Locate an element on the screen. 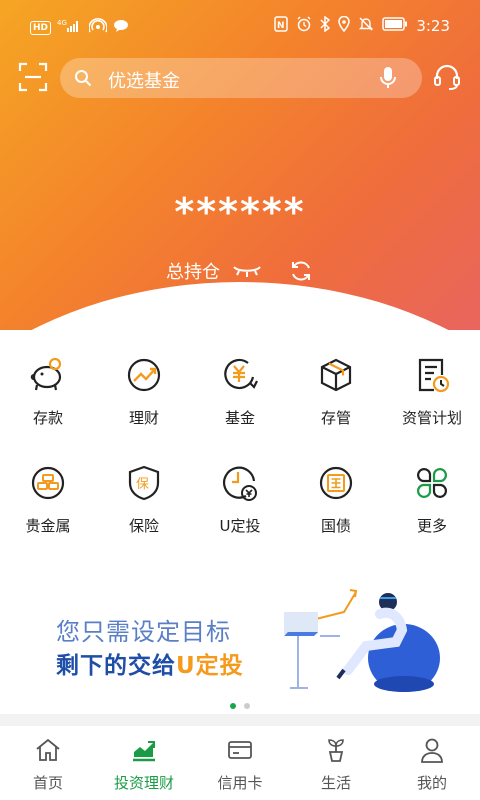 This screenshot has height=800, width=480. banner-pager is located at coordinates (240, 706).